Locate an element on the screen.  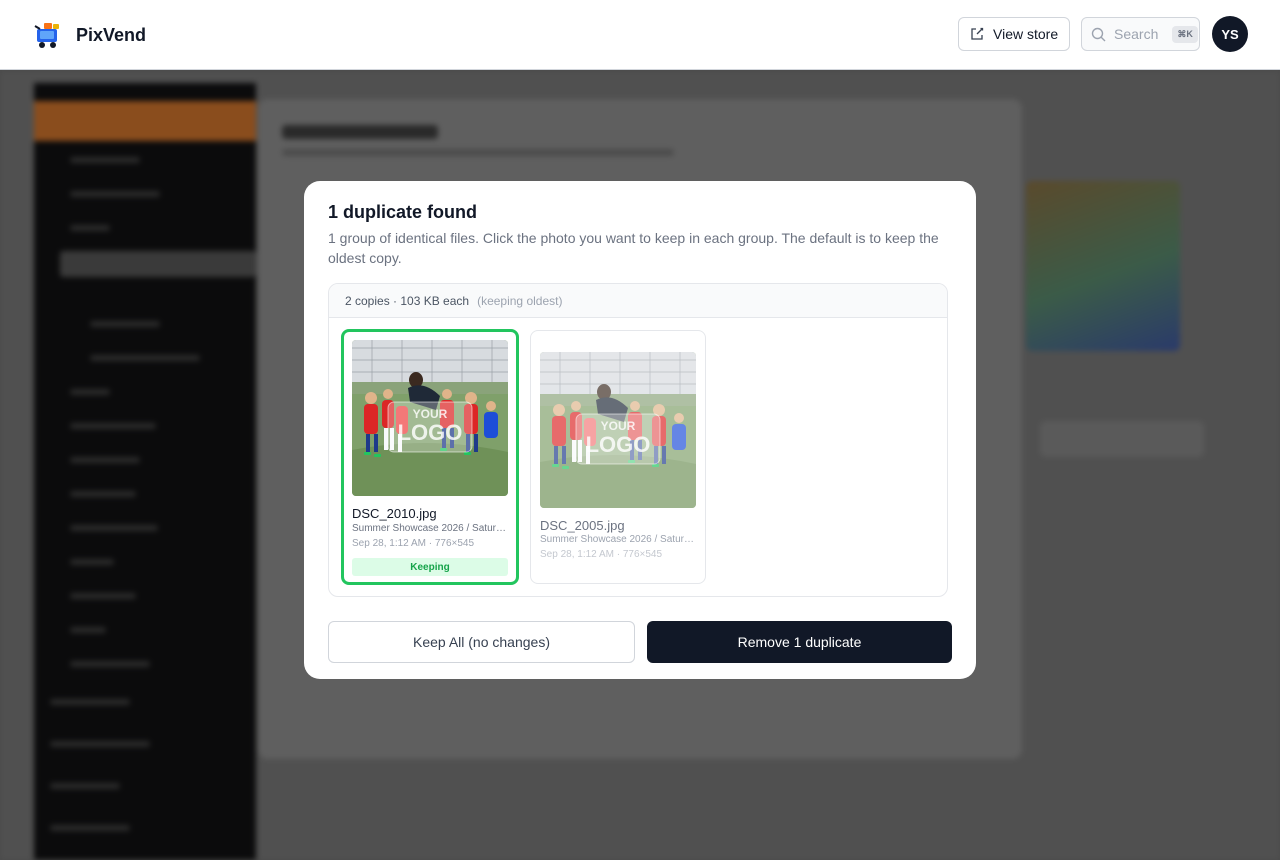
group-policy-note: (keeping oldest) is located at coordinates (520, 300).